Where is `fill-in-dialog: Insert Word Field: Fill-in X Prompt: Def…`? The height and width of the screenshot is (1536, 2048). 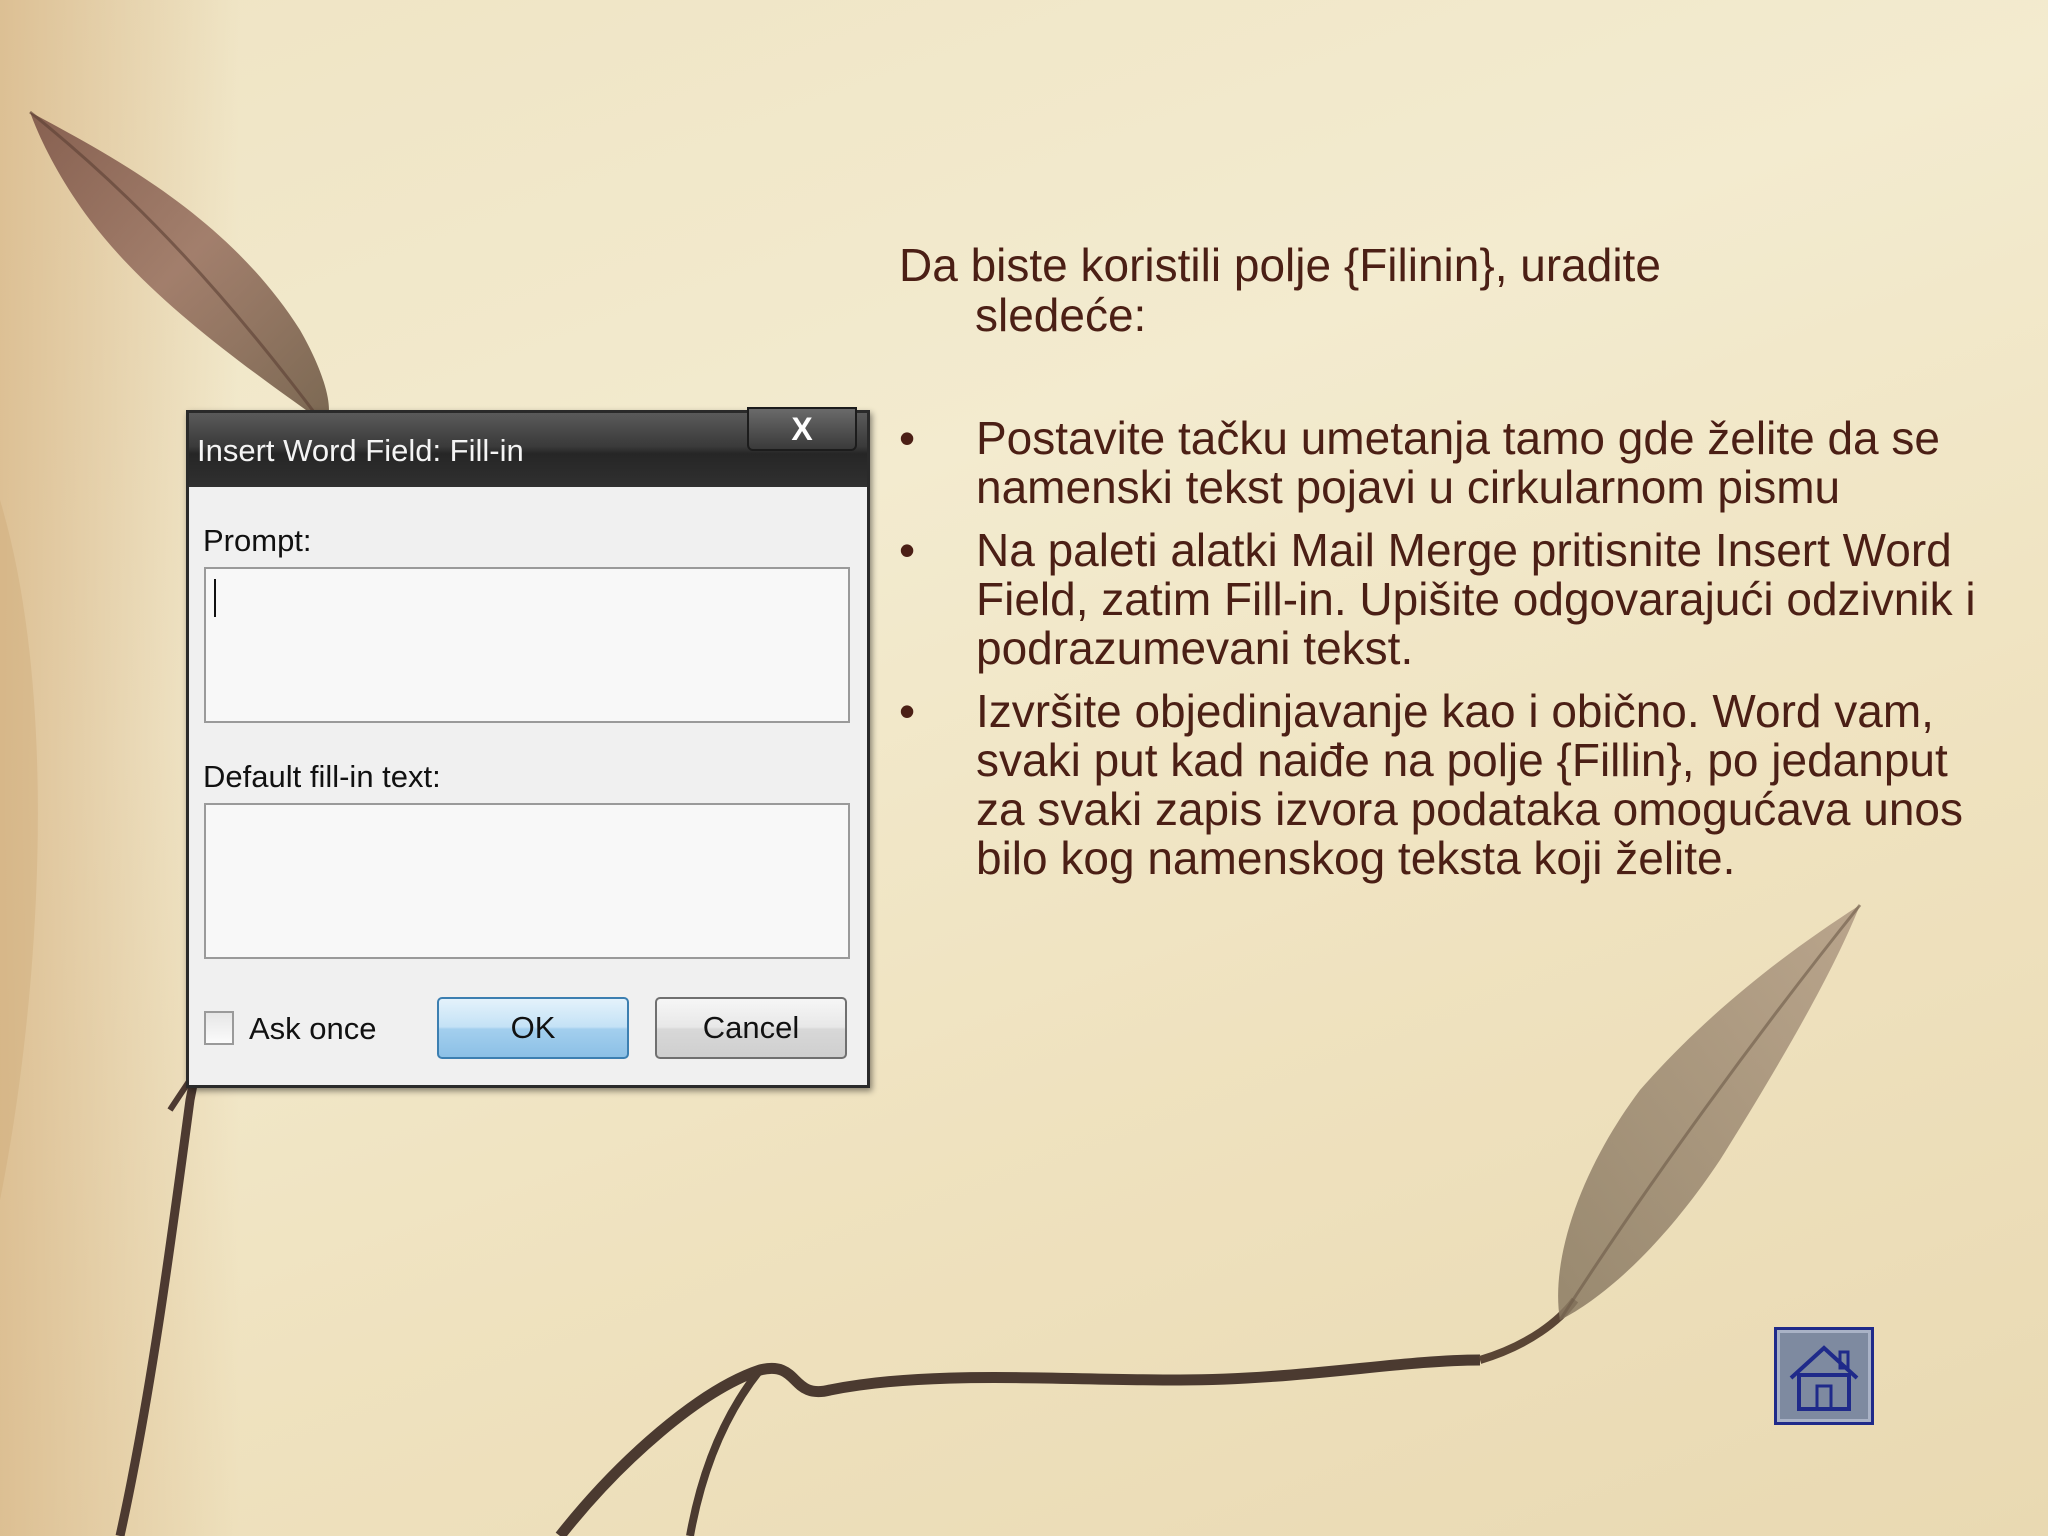
fill-in-dialog: Insert Word Field: Fill-in X Prompt: Def… is located at coordinates (528, 747).